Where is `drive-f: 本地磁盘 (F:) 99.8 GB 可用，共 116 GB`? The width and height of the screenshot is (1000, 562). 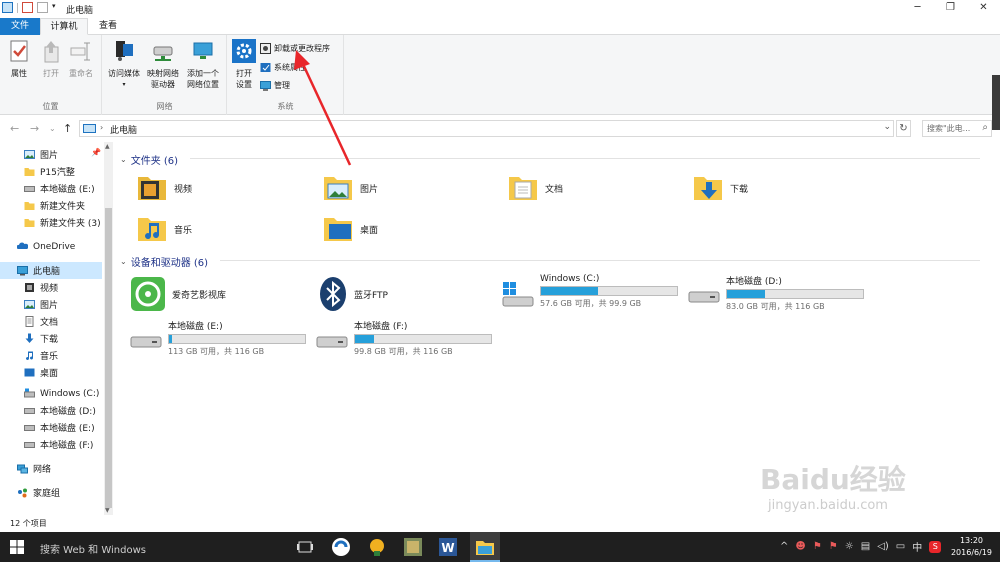
drive-f: 本地磁盘 (F:) 99.8 GB 可用，共 116 GB is located at coordinates (404, 338).